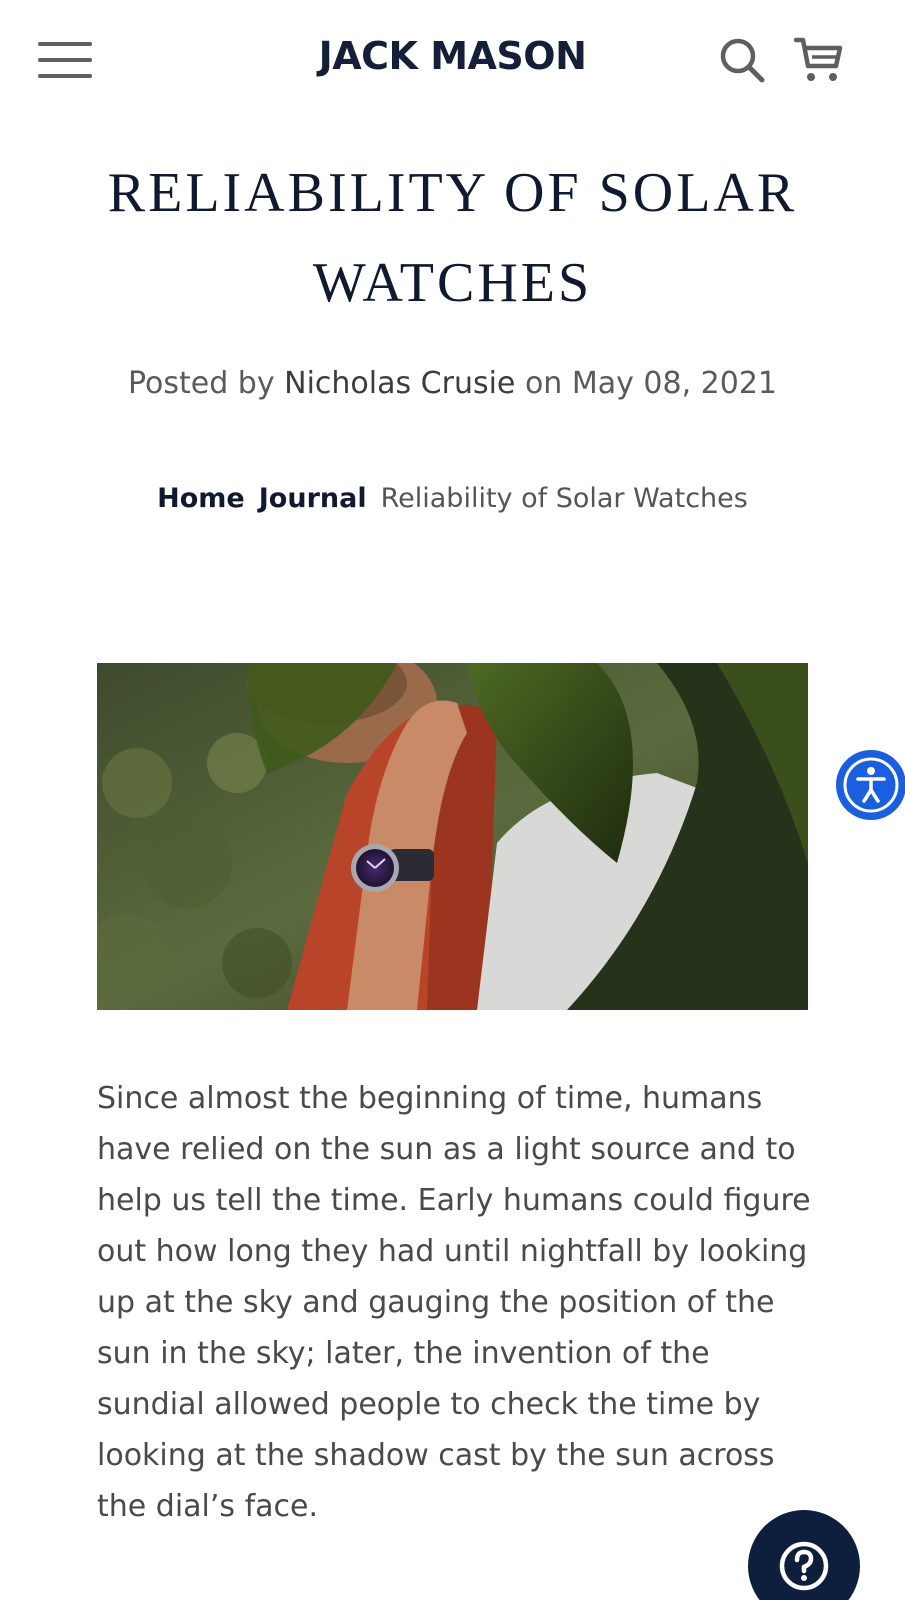 The width and height of the screenshot is (905, 1600). I want to click on article-title: RELIABILITY OF SOLAR WATCHES, so click(452, 238).